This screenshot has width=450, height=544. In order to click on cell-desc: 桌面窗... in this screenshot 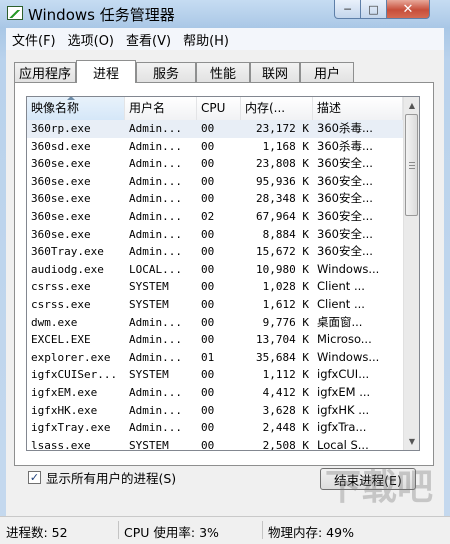, I will do `click(340, 321)`.